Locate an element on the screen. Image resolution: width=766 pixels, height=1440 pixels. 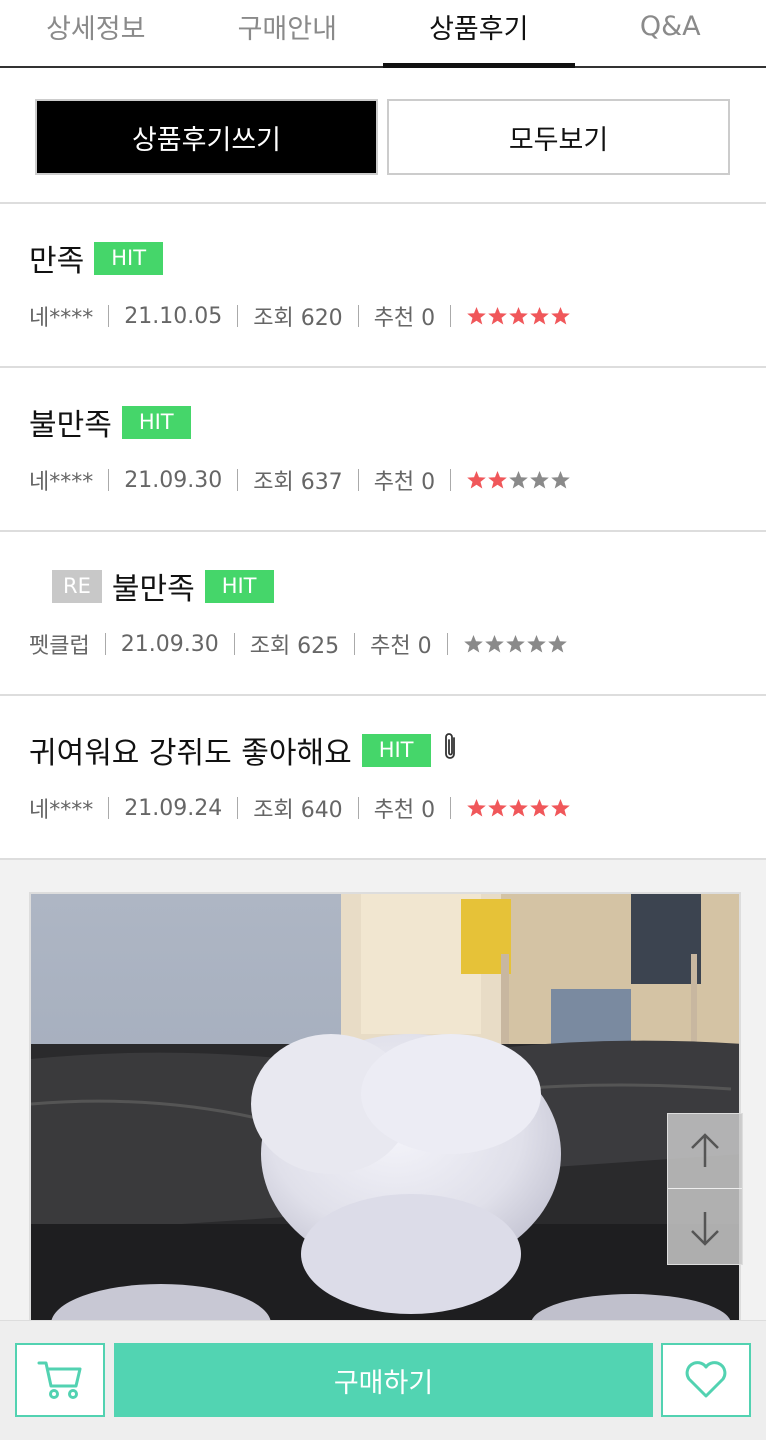
arrow-down-icon is located at coordinates (705, 1228).